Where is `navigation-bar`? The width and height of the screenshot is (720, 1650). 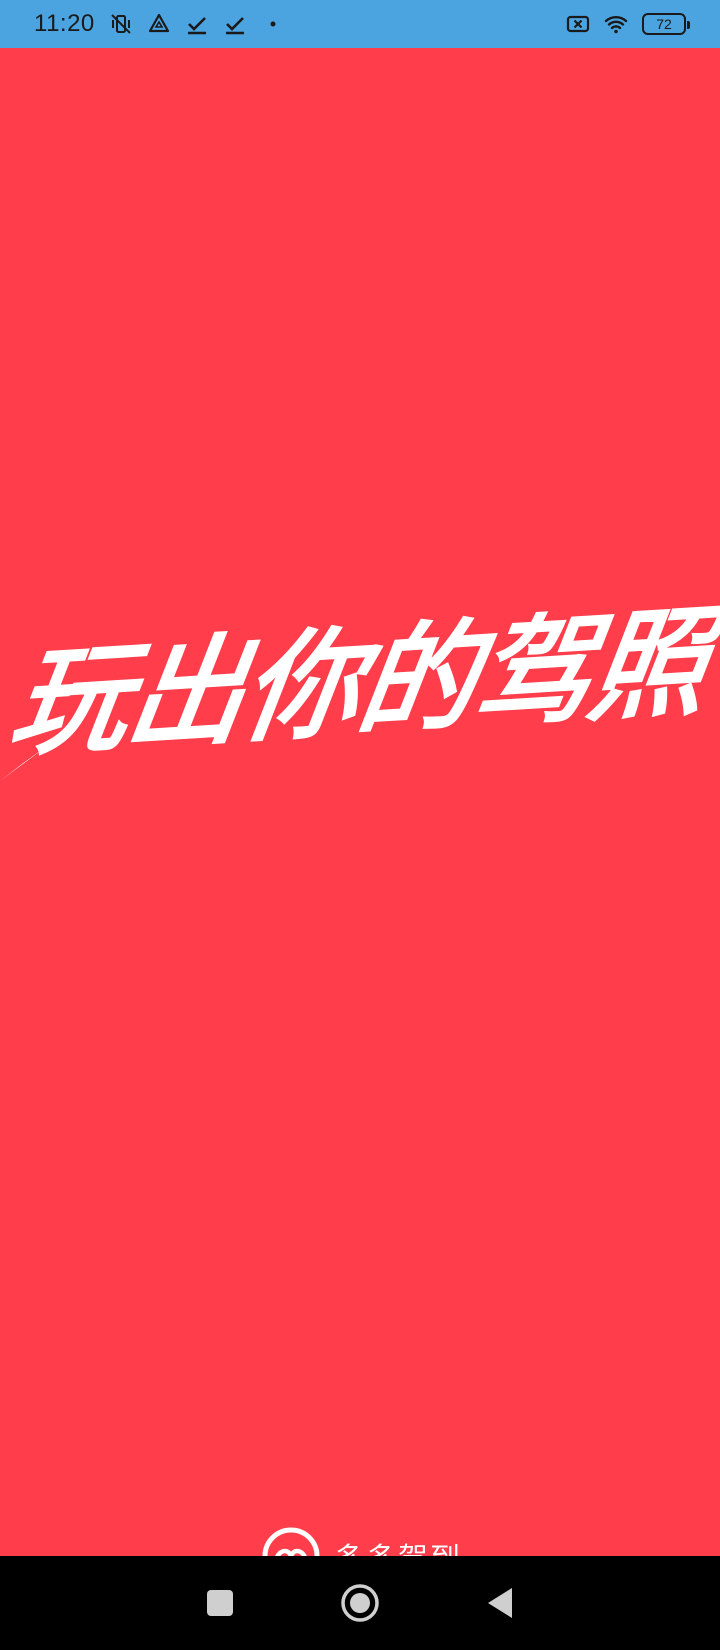
navigation-bar is located at coordinates (360, 1603).